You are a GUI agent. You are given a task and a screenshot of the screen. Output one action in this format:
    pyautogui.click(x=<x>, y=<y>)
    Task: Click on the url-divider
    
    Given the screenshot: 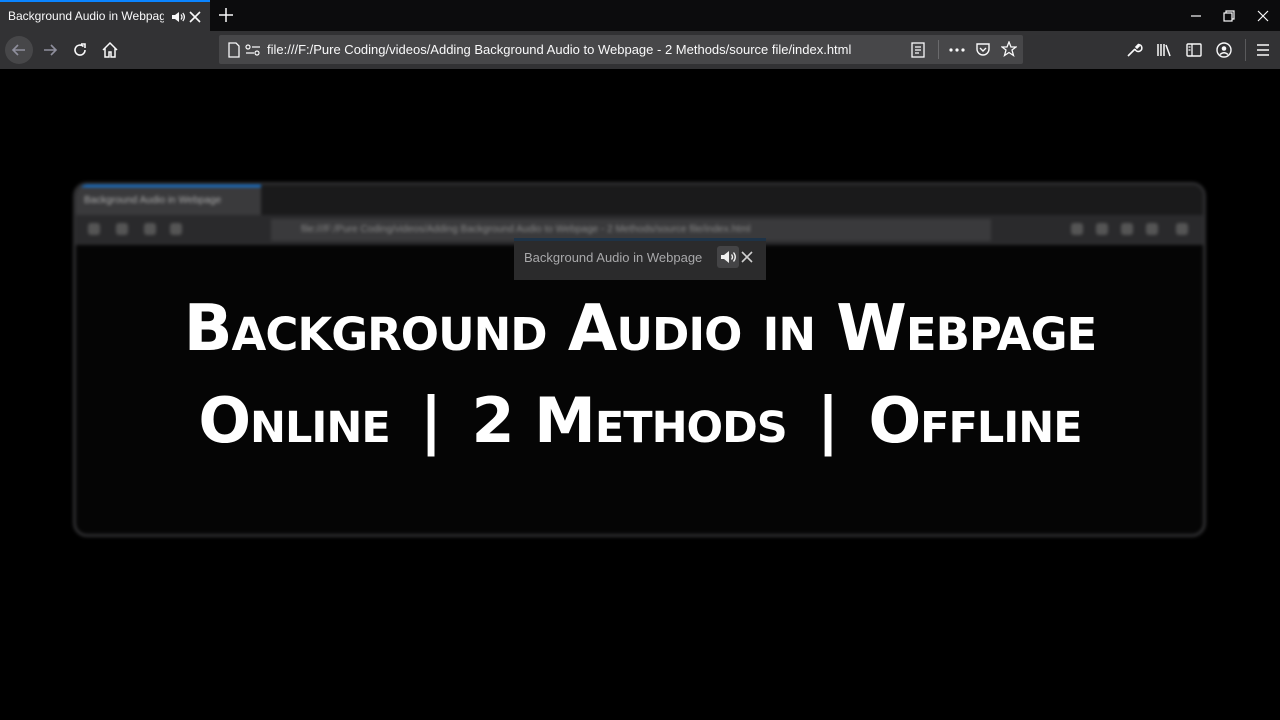 What is the action you would take?
    pyautogui.click(x=938, y=49)
    